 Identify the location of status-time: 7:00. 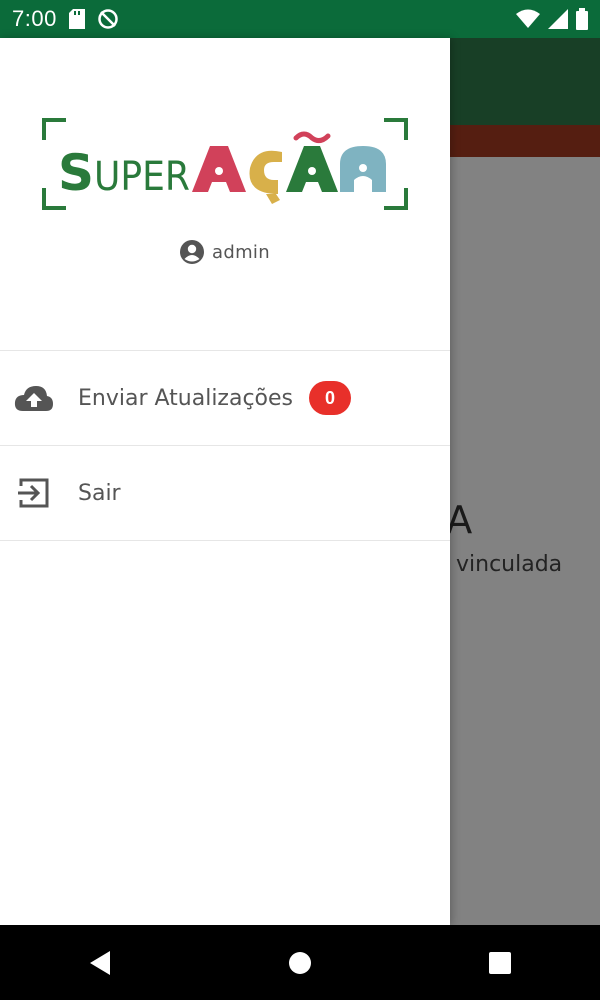
(34, 18).